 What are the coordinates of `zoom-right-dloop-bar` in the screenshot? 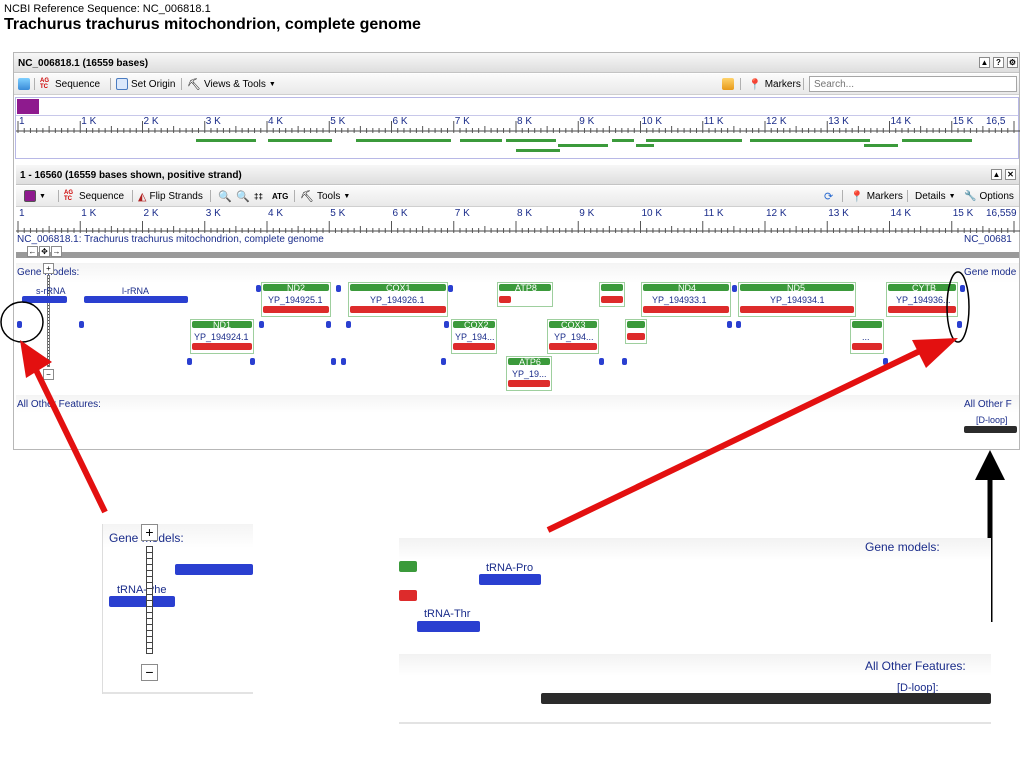 It's located at (766, 698).